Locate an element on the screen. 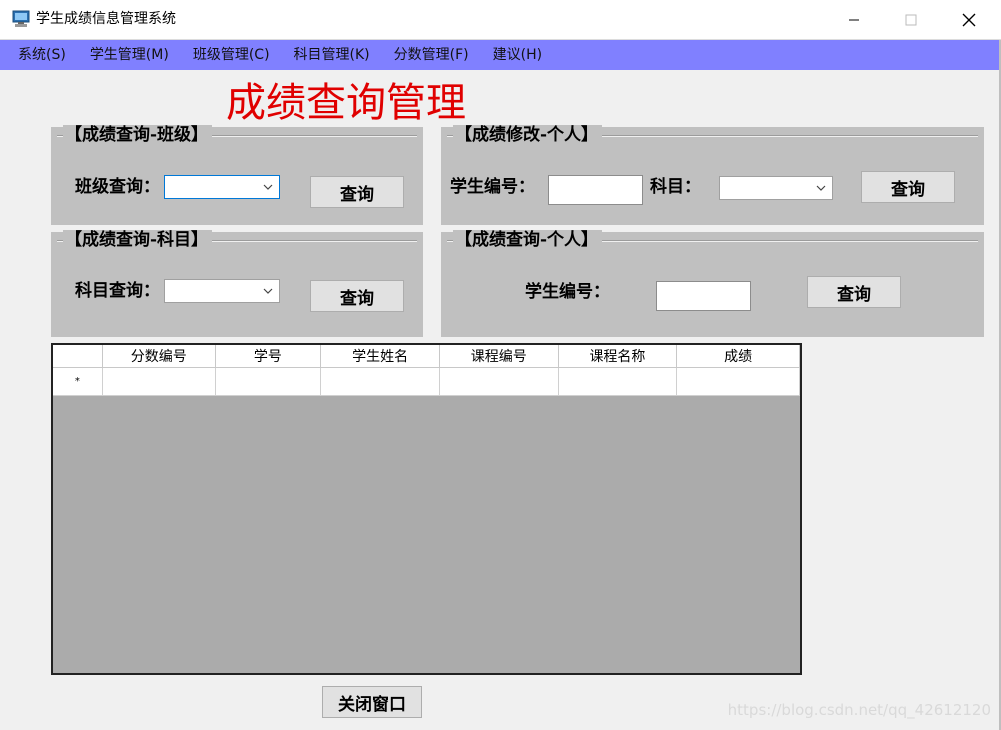 Image resolution: width=1001 pixels, height=730 pixels. minimize-icon is located at coordinates (854, 20).